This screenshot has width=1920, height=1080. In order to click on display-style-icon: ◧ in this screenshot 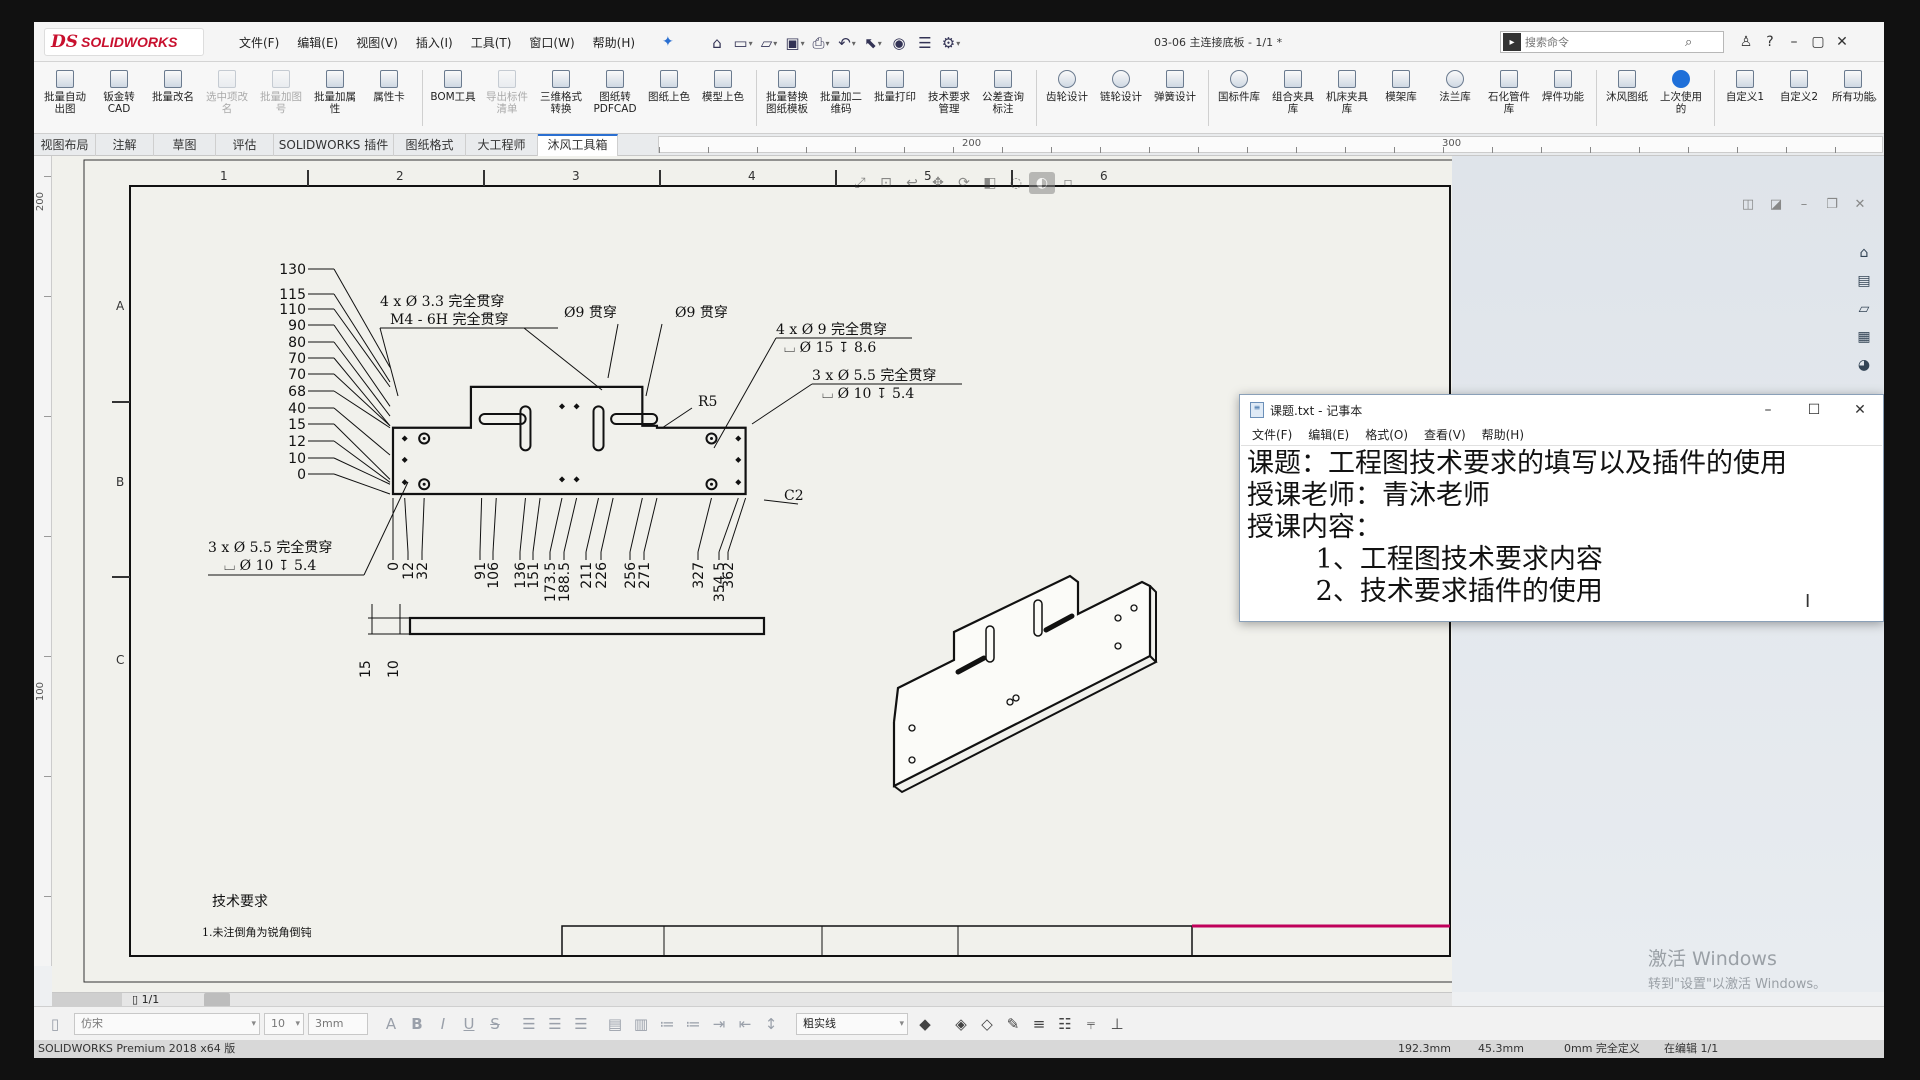, I will do `click(990, 183)`.